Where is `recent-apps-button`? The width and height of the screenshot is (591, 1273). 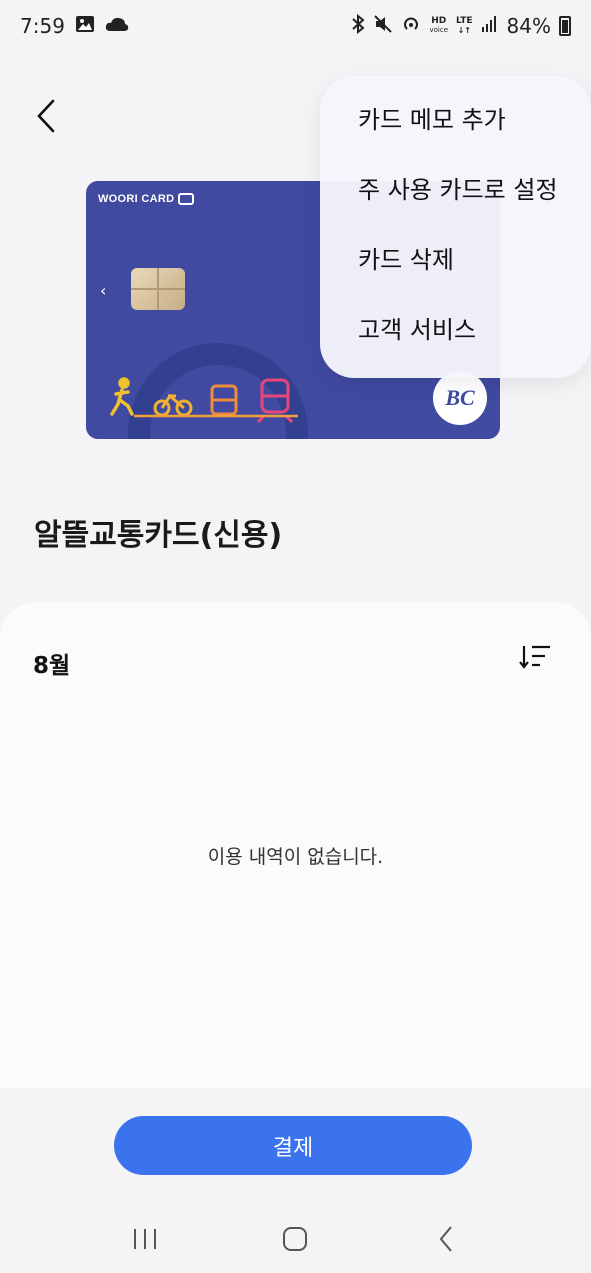 recent-apps-button is located at coordinates (145, 1239).